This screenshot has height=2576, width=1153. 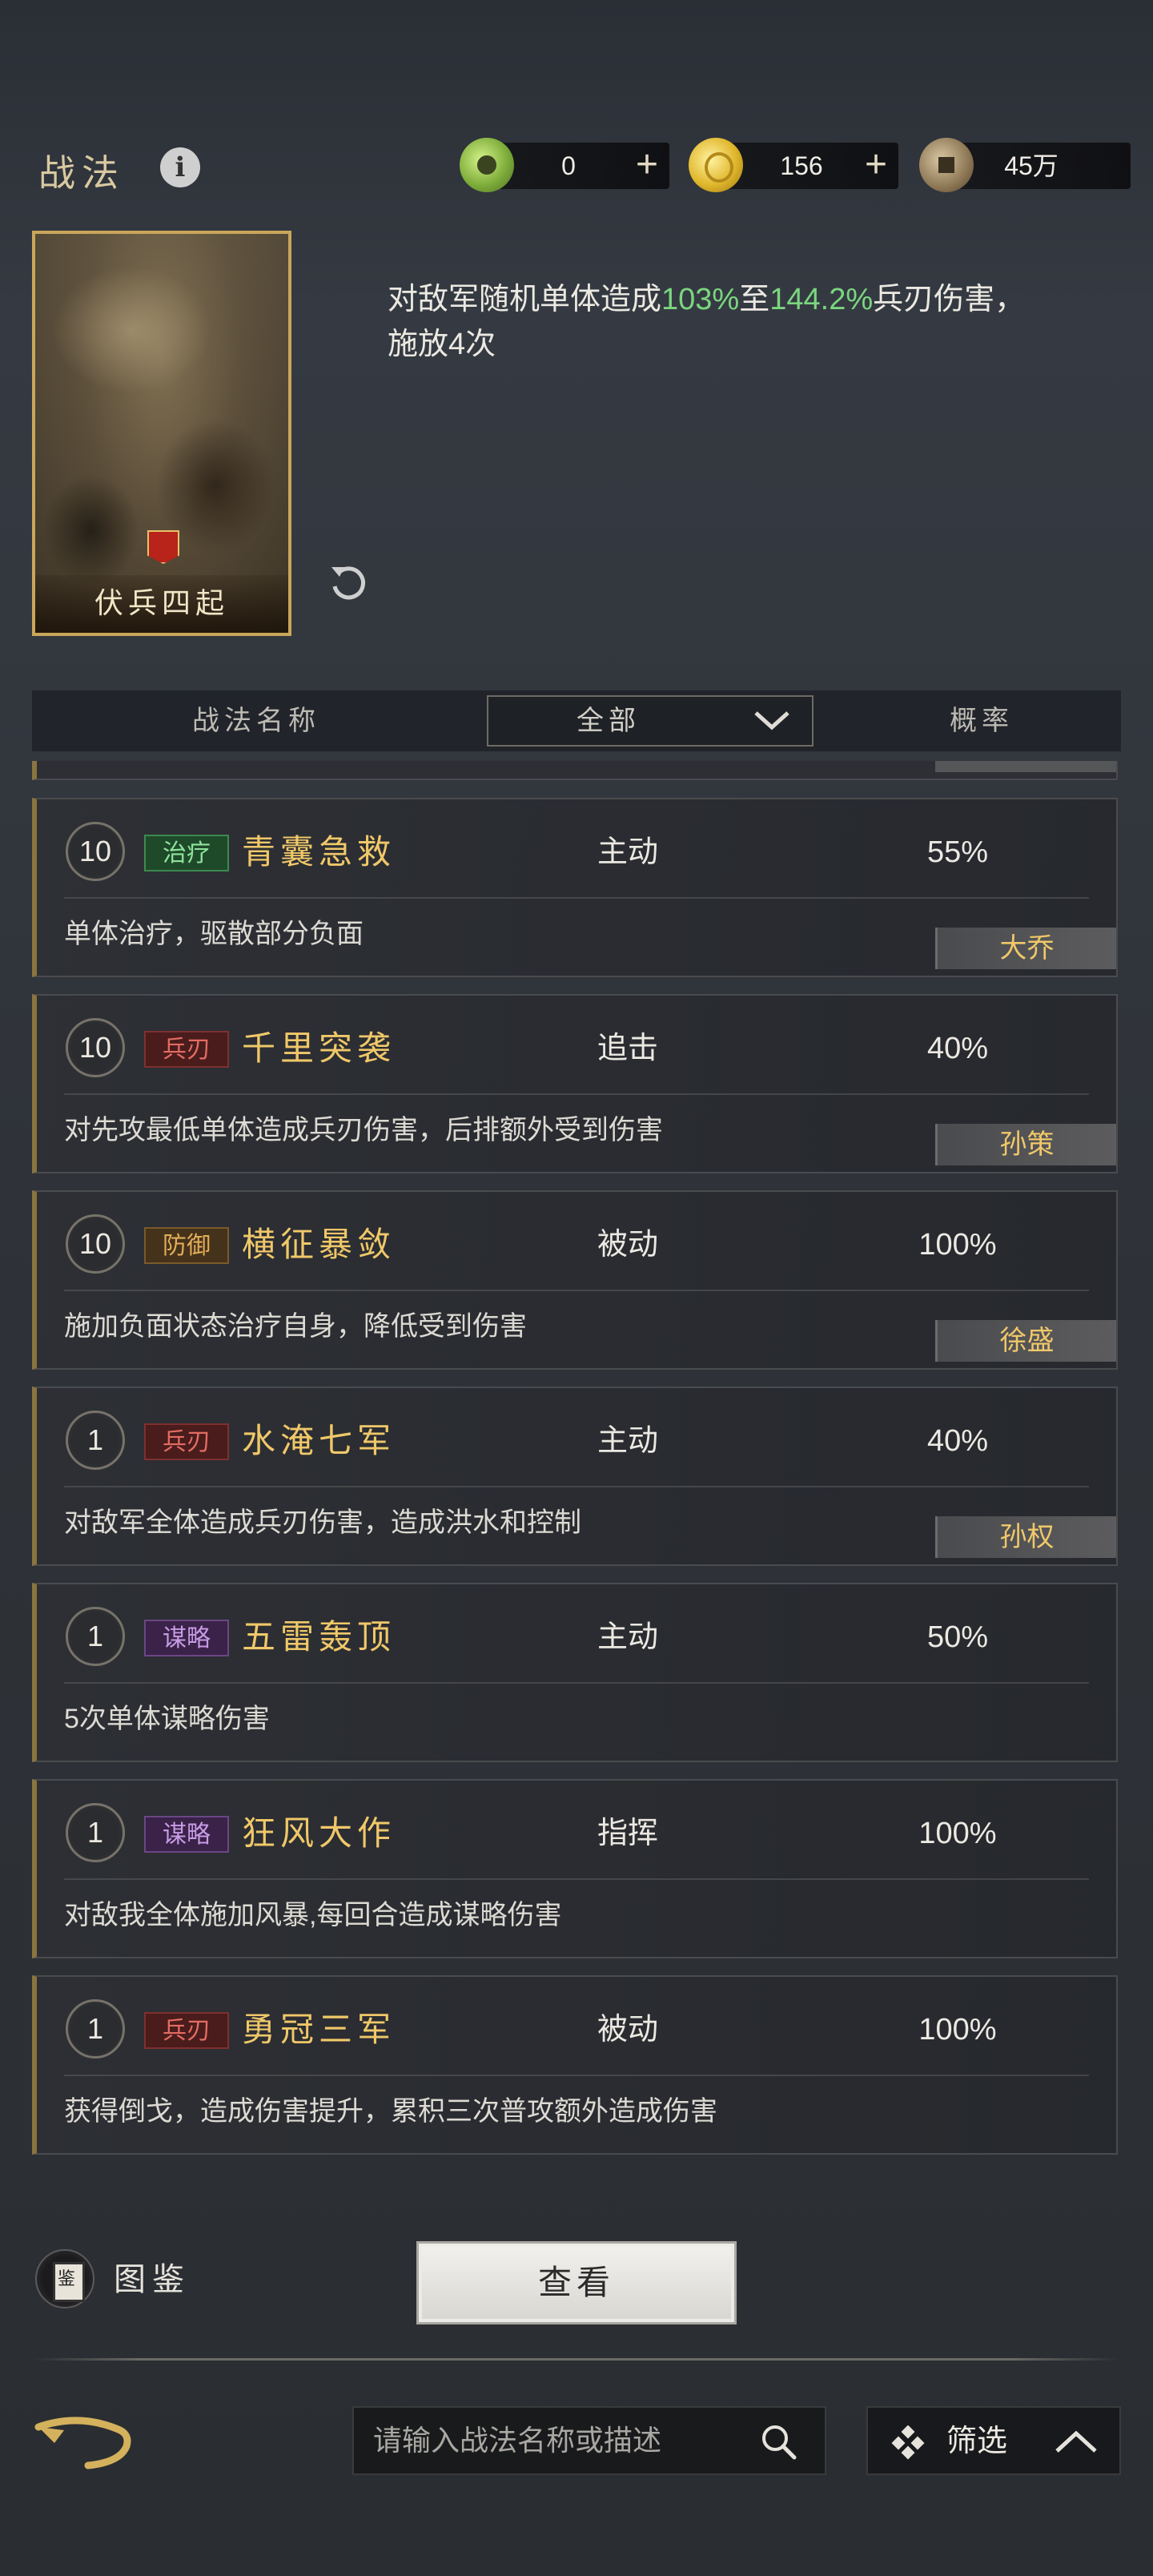 I want to click on col-rate: 概率, so click(x=982, y=721).